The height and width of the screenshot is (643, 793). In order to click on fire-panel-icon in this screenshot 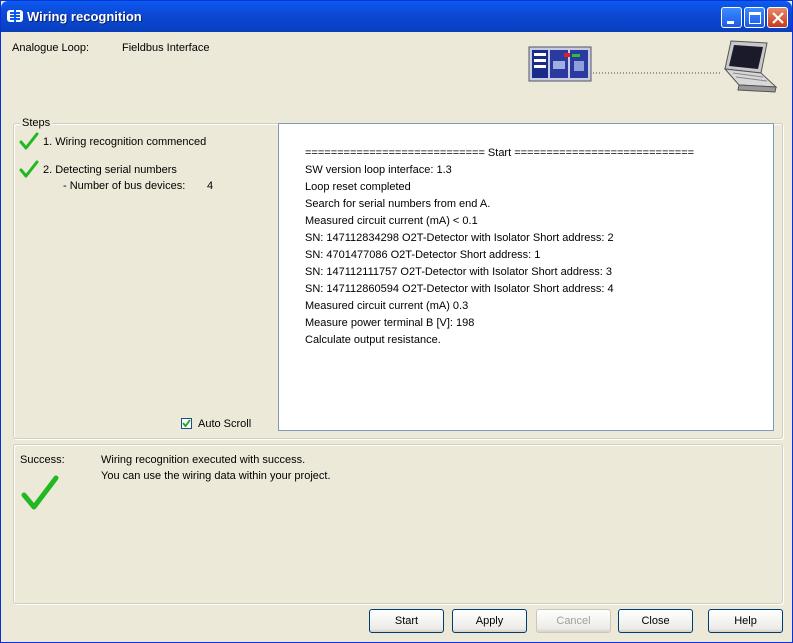, I will do `click(560, 64)`.